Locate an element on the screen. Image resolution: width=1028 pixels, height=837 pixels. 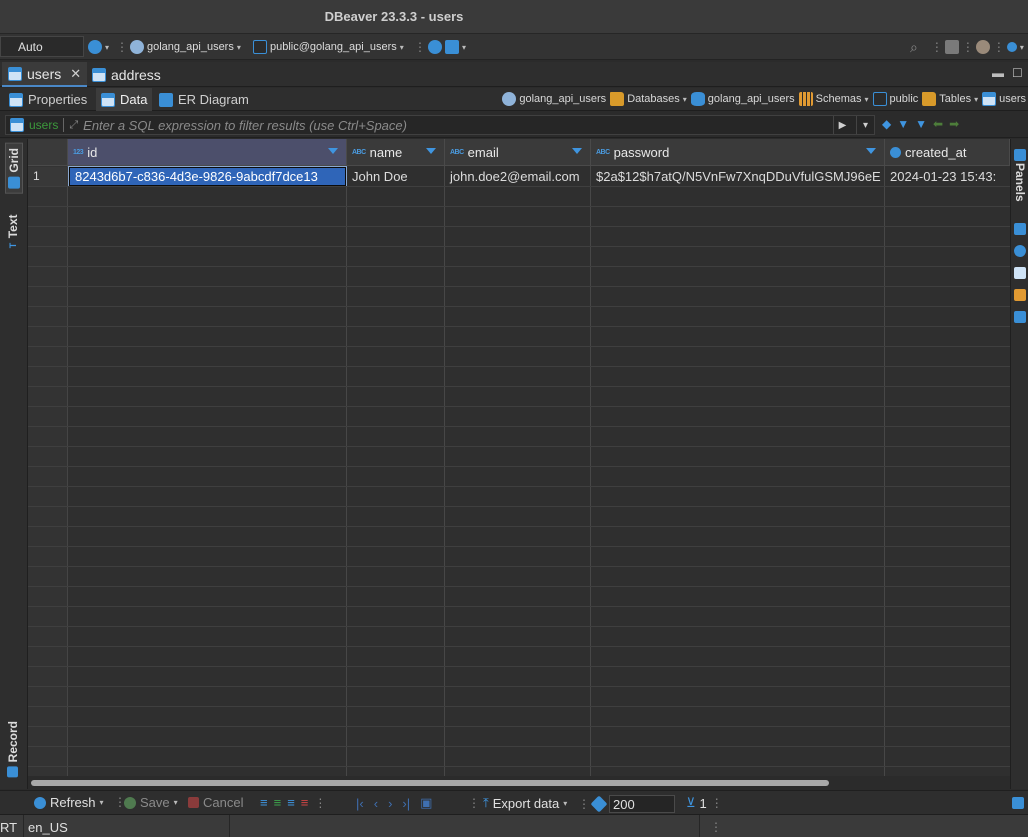
row-count-icon: ⊻ is located at coordinates (691, 803).